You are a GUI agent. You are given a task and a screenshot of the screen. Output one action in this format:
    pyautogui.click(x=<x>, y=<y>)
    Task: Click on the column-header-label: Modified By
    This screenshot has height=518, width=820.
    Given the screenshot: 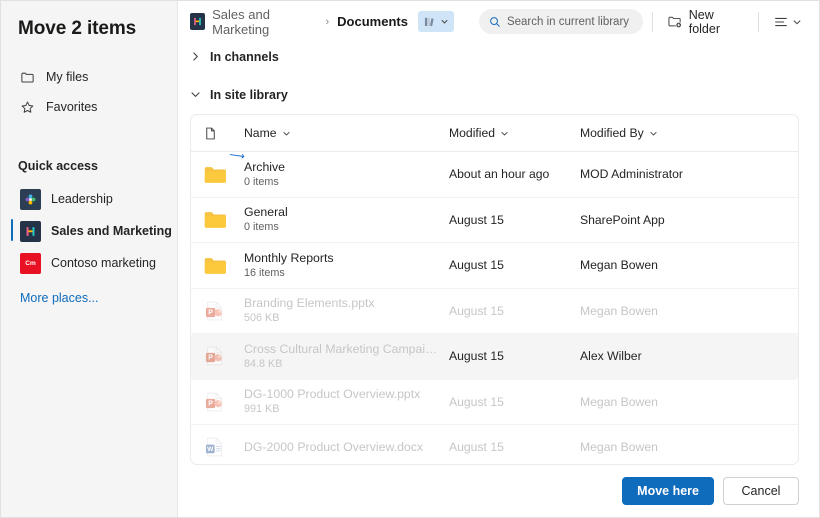 What is the action you would take?
    pyautogui.click(x=612, y=133)
    